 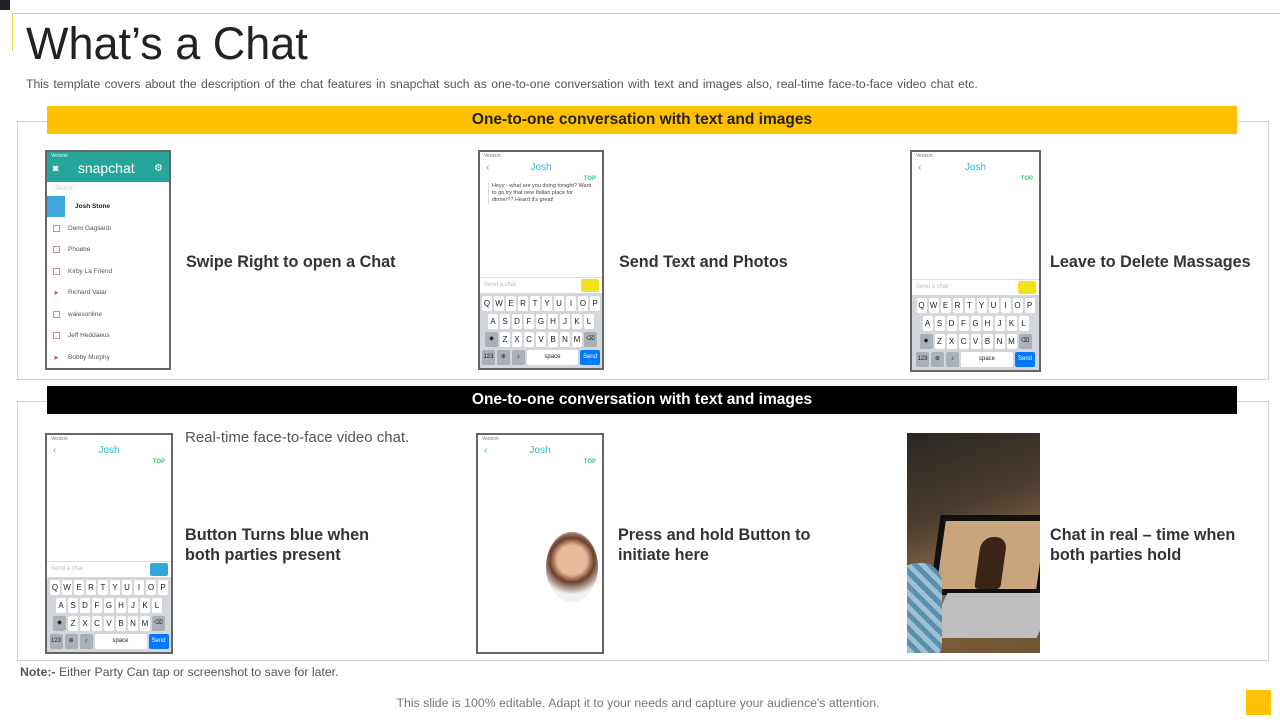 I want to click on contact-item: ➤ Richard Valar, so click(x=108, y=293).